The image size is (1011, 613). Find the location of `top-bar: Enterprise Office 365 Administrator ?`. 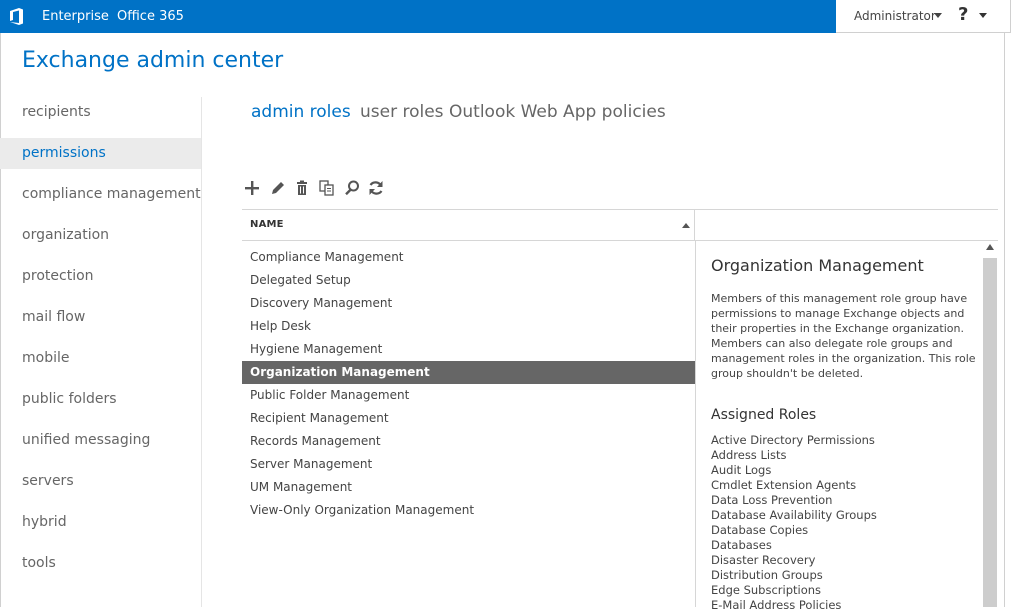

top-bar: Enterprise Office 365 Administrator ? is located at coordinates (505, 16).